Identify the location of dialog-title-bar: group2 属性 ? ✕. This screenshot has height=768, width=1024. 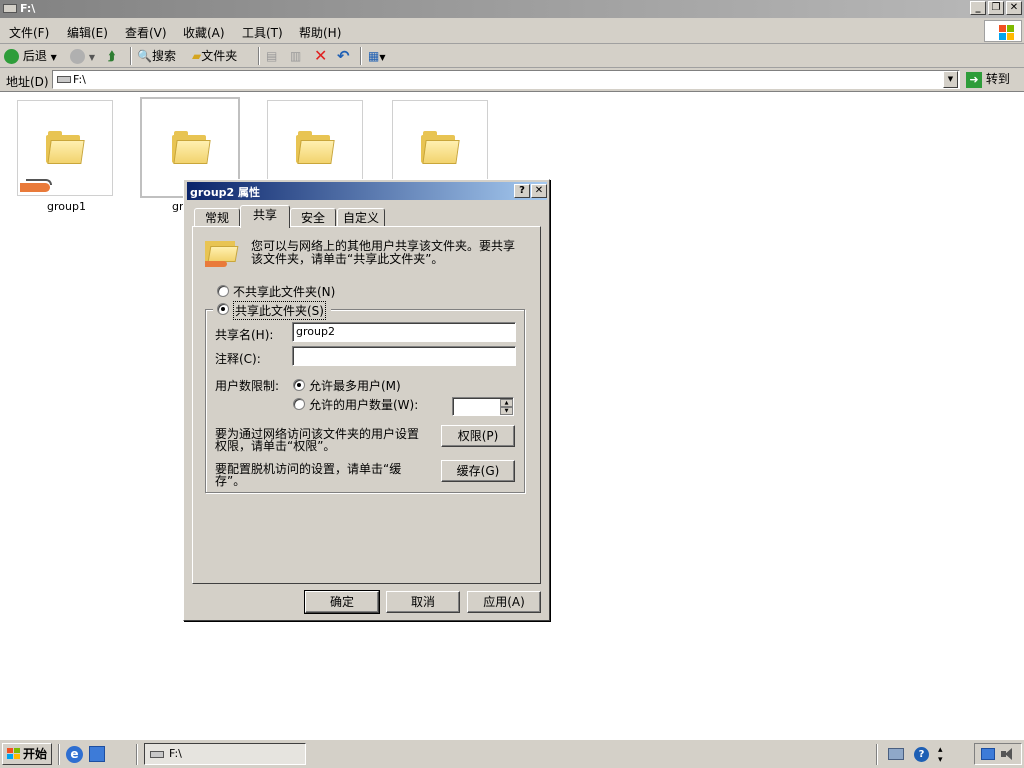
(367, 191).